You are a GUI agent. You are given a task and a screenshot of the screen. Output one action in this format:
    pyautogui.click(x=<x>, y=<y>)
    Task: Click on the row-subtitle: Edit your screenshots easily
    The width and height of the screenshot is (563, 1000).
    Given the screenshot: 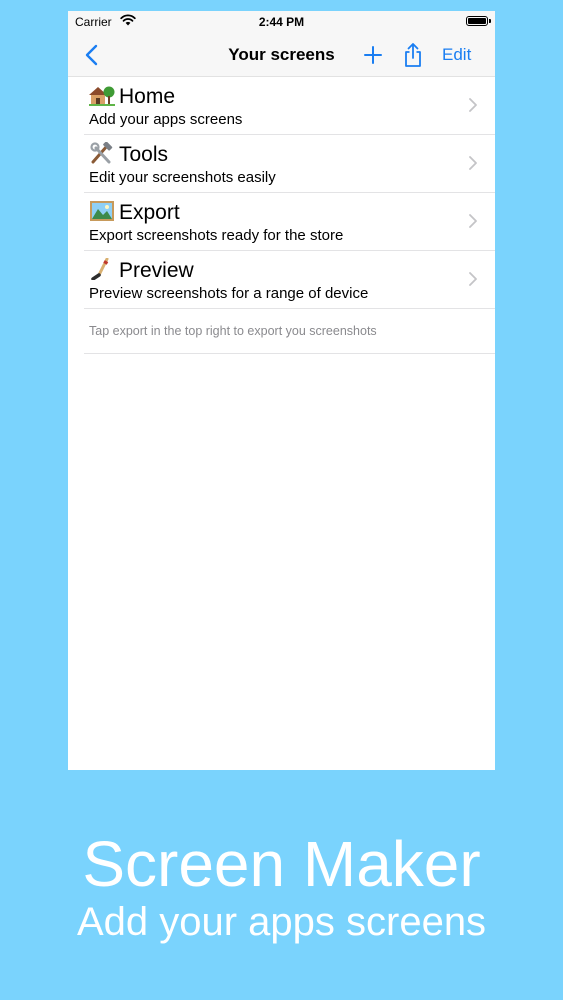 What is the action you would take?
    pyautogui.click(x=182, y=177)
    